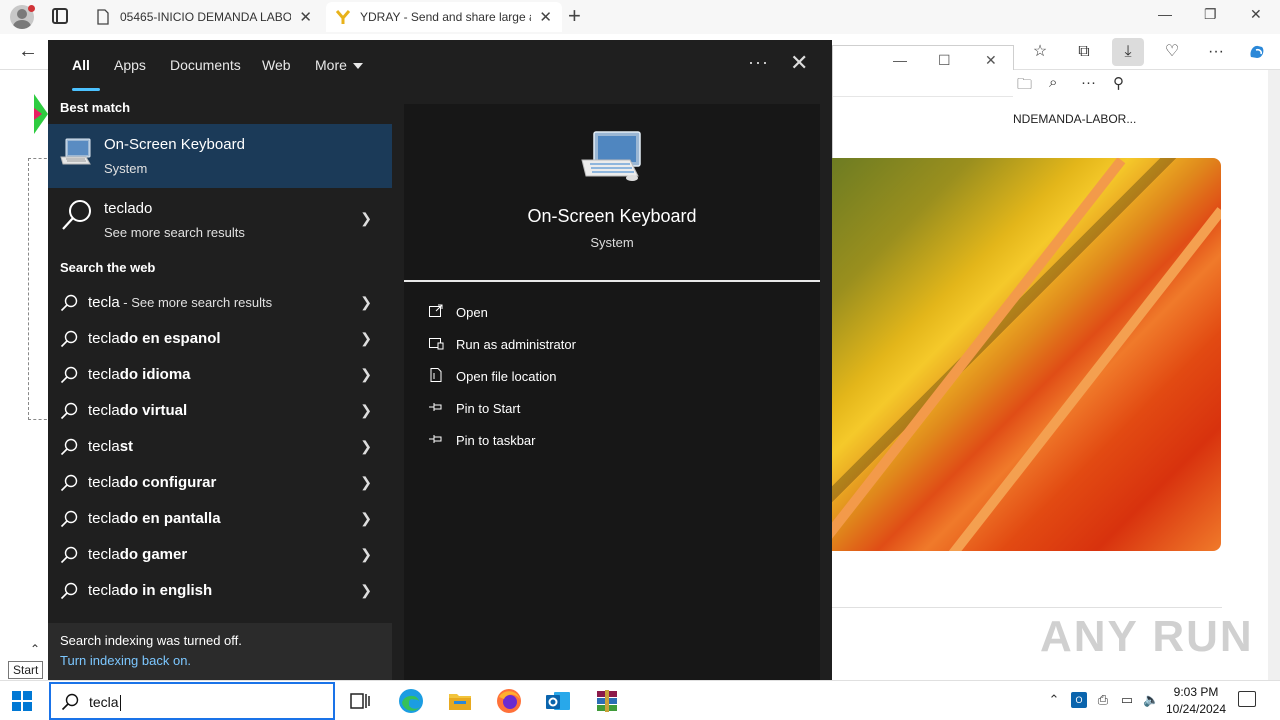  What do you see at coordinates (108, 267) in the screenshot?
I see `search-web-heading: Search the web` at bounding box center [108, 267].